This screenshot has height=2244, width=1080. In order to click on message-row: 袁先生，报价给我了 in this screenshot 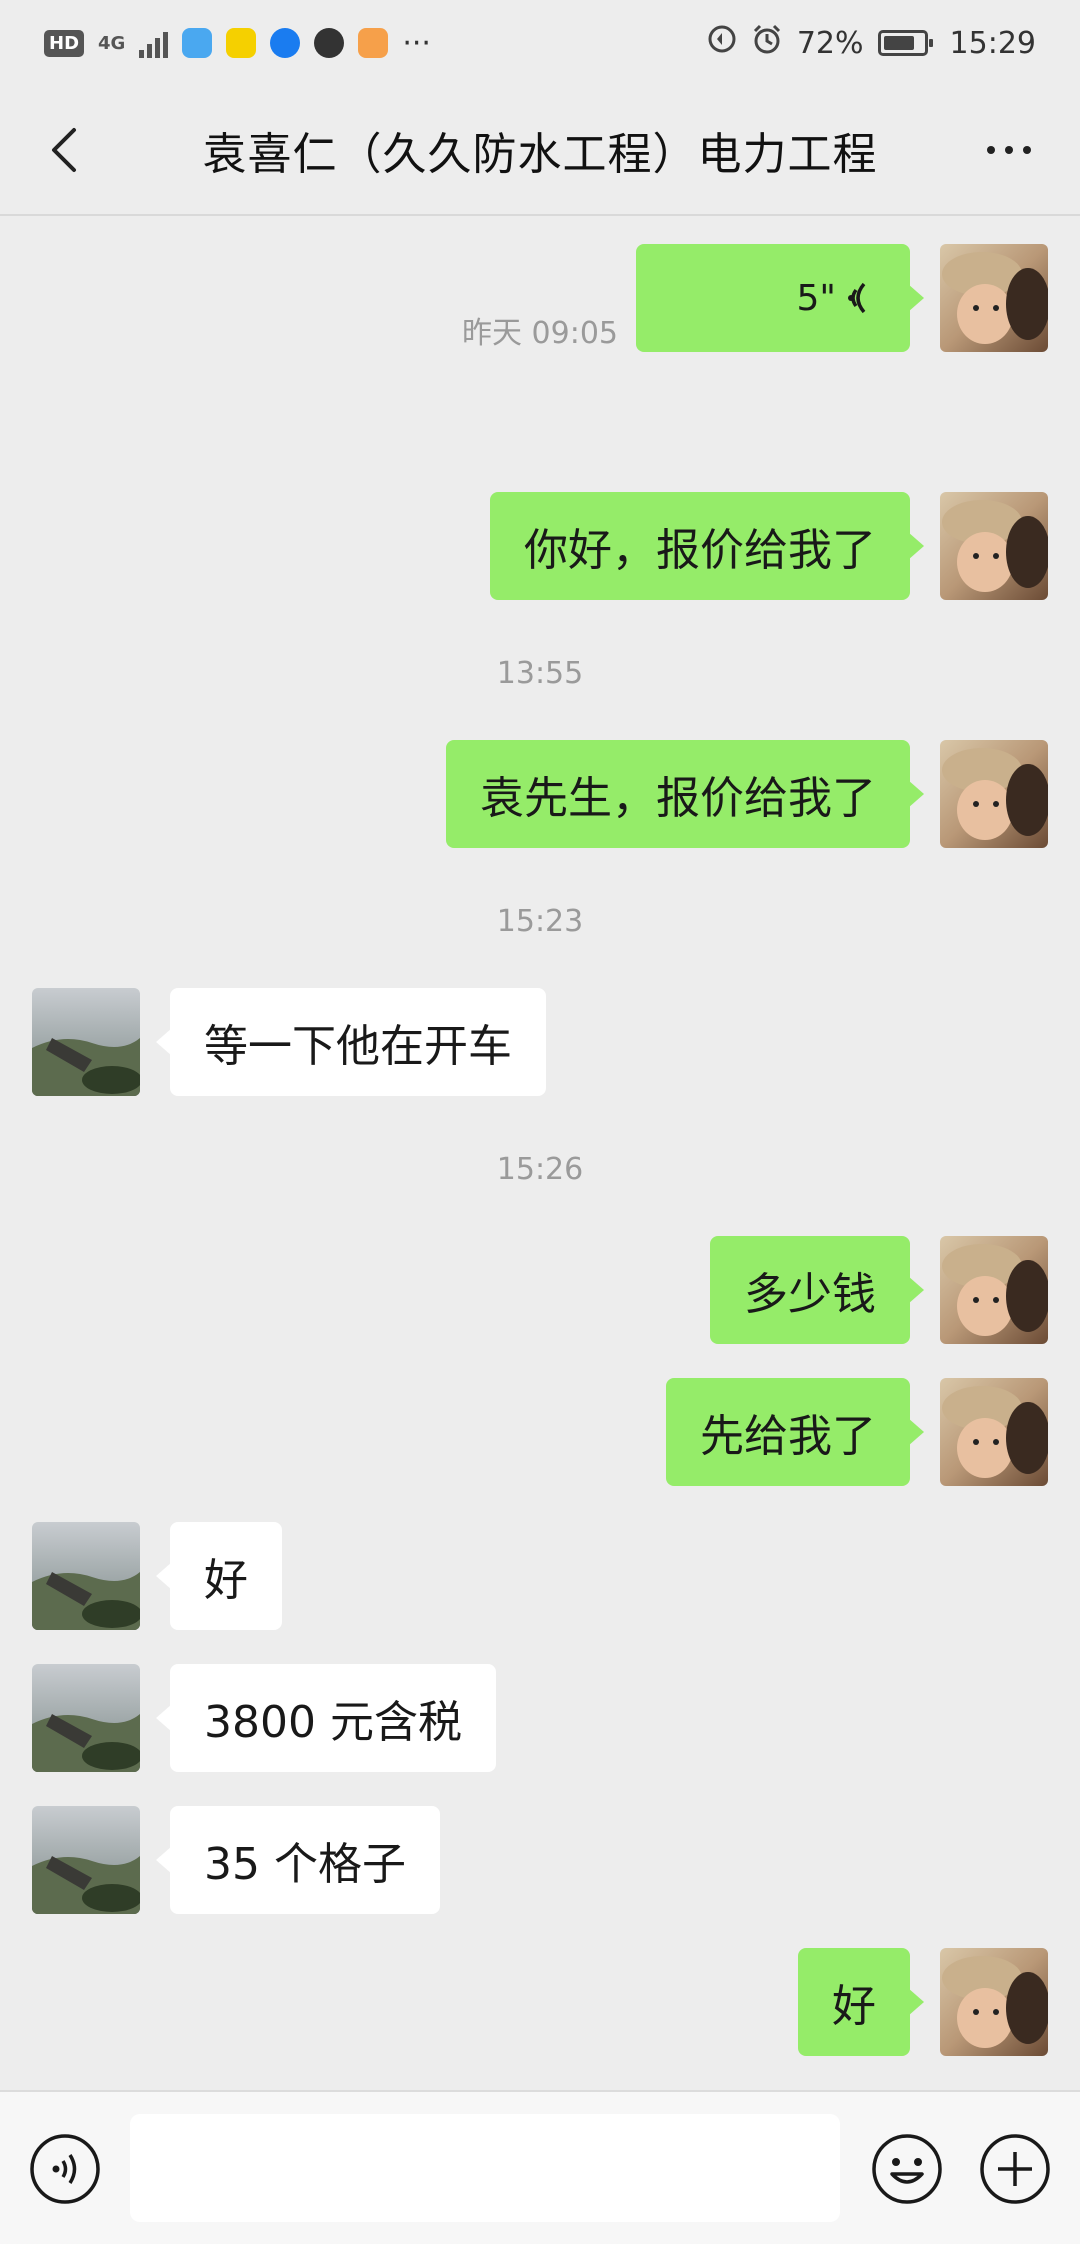, I will do `click(540, 794)`.